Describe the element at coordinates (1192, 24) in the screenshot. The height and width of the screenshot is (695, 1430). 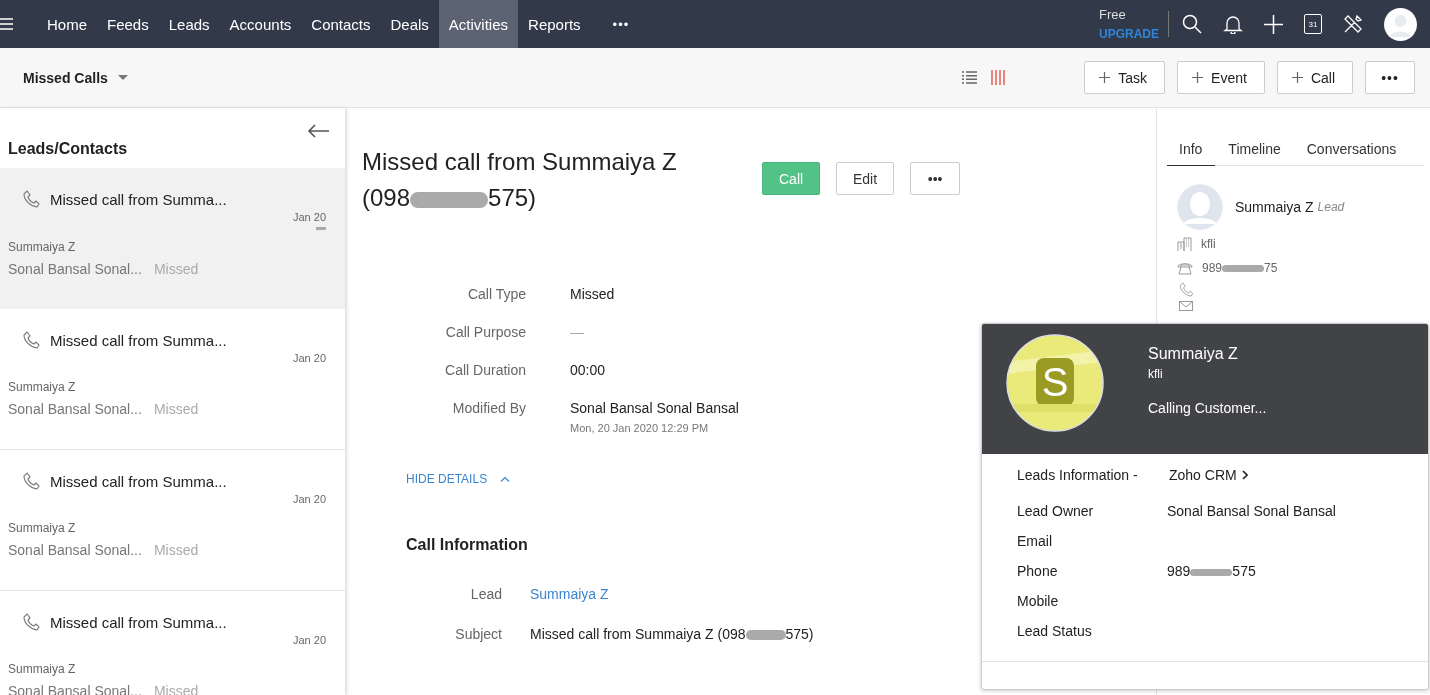
I see `search-icon` at that location.